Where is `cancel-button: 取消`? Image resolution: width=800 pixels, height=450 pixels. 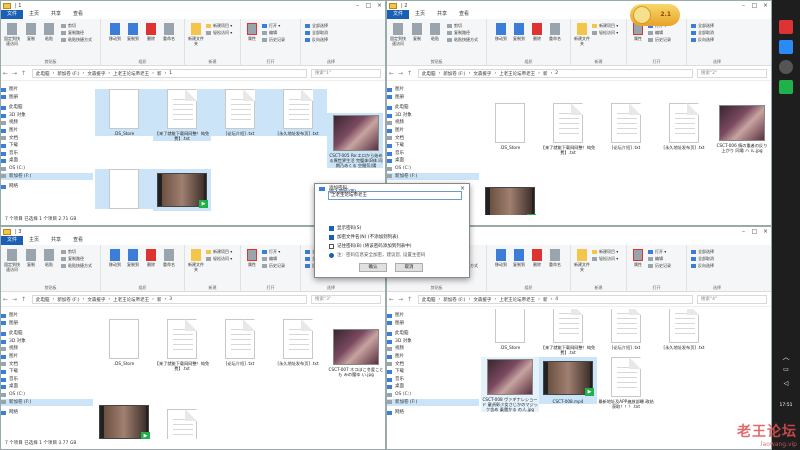 cancel-button: 取消 is located at coordinates (409, 267).